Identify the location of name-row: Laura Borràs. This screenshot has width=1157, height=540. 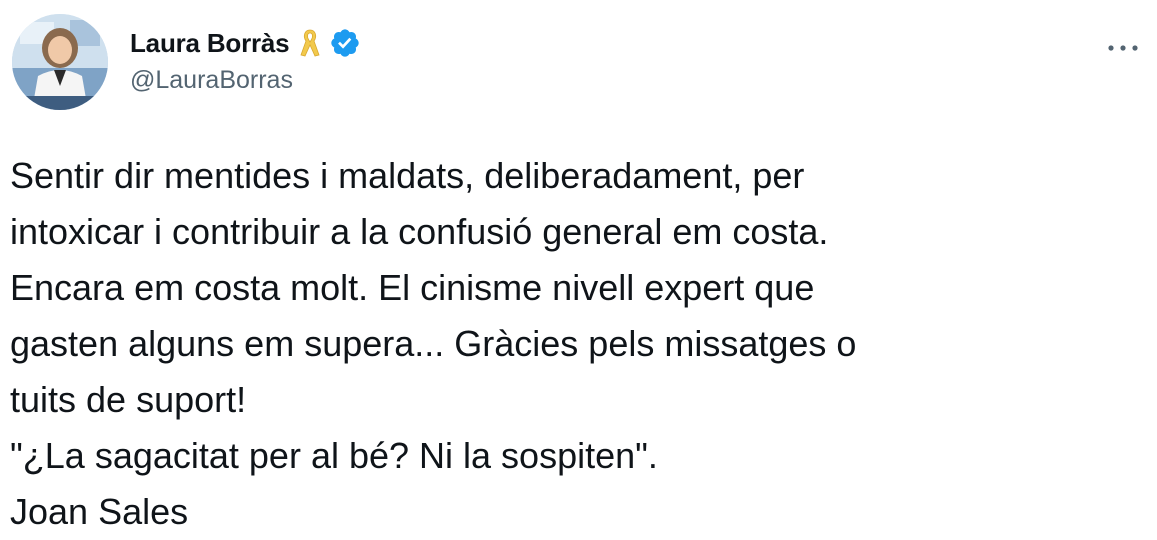
(245, 43).